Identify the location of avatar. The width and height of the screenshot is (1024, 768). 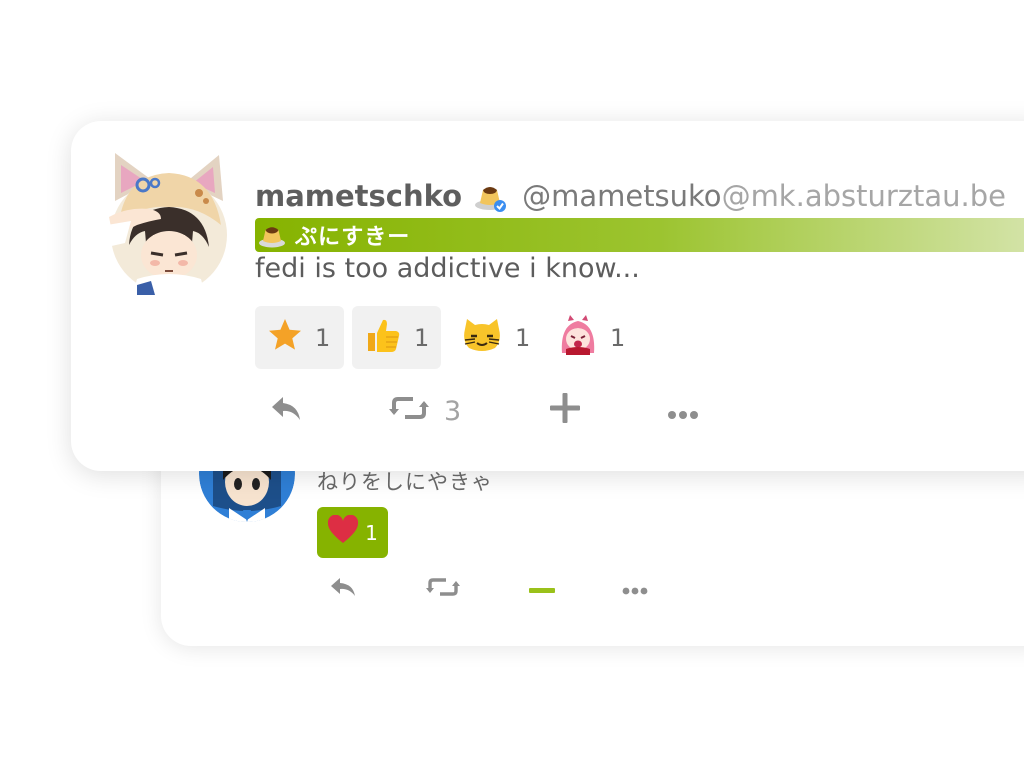
(169, 223).